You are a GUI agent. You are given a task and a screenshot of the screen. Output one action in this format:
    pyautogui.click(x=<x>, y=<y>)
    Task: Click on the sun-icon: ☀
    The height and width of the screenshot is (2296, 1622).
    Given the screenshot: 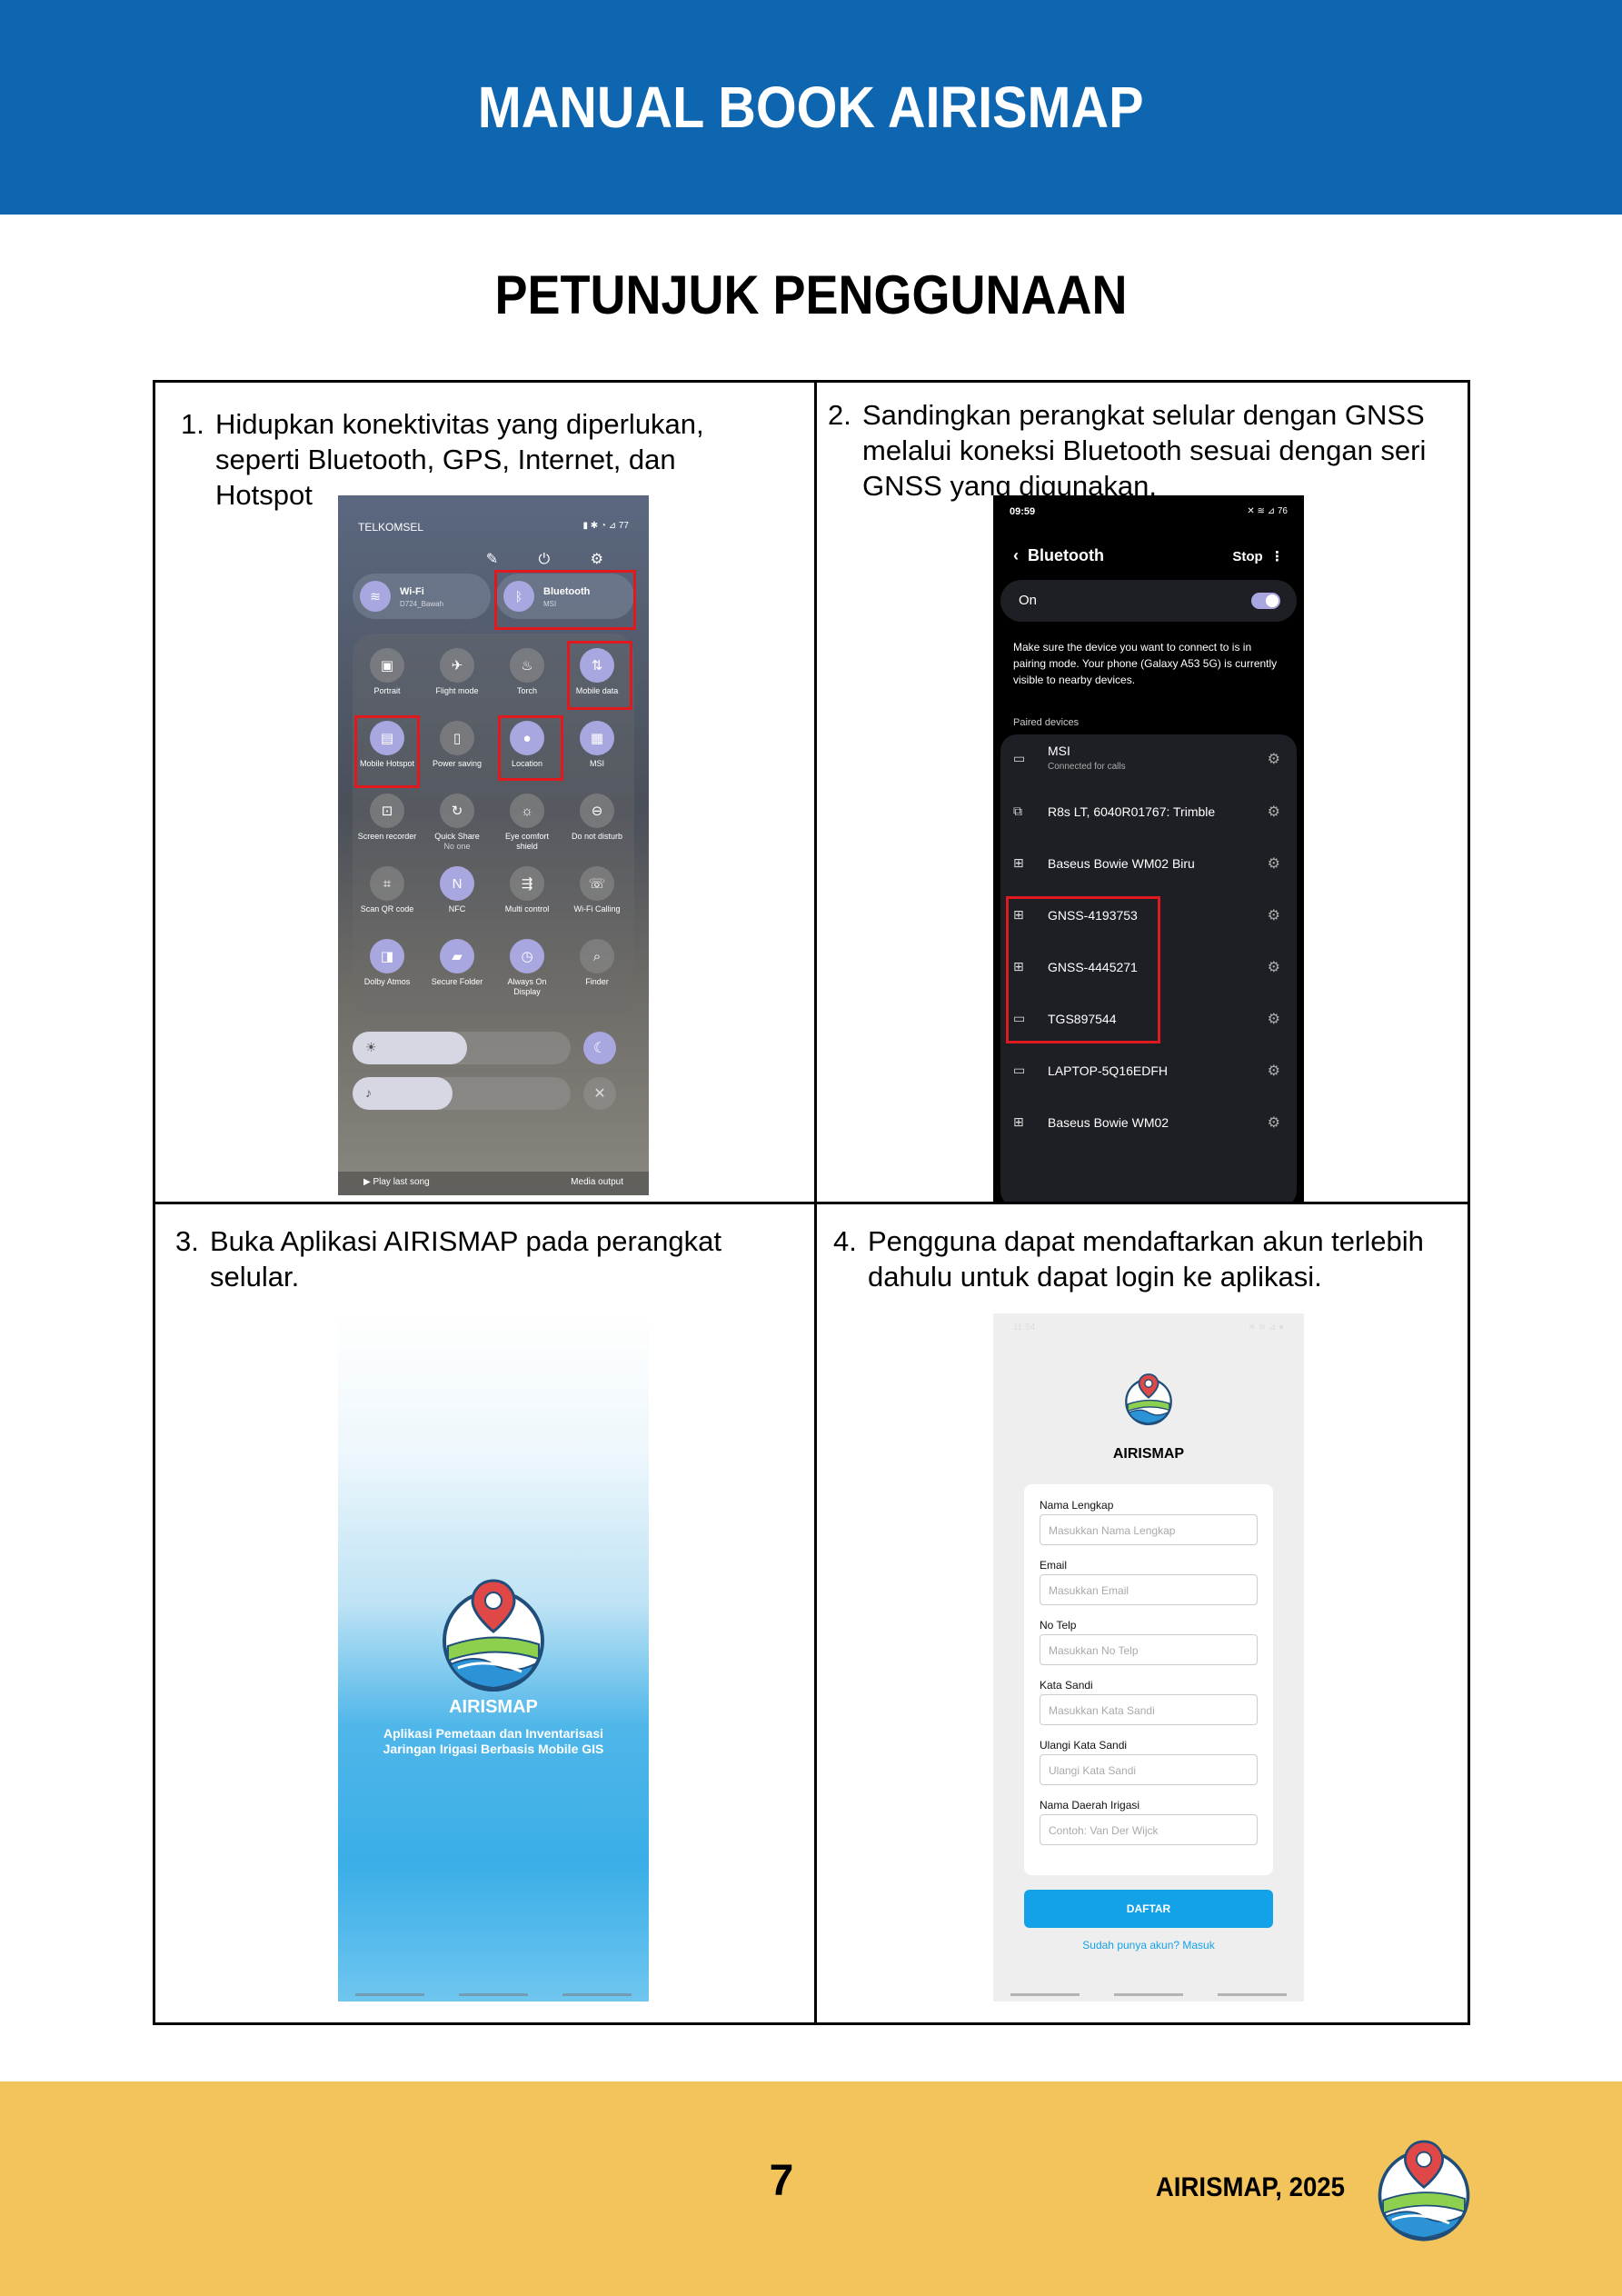 What is the action you would take?
    pyautogui.click(x=371, y=1047)
    